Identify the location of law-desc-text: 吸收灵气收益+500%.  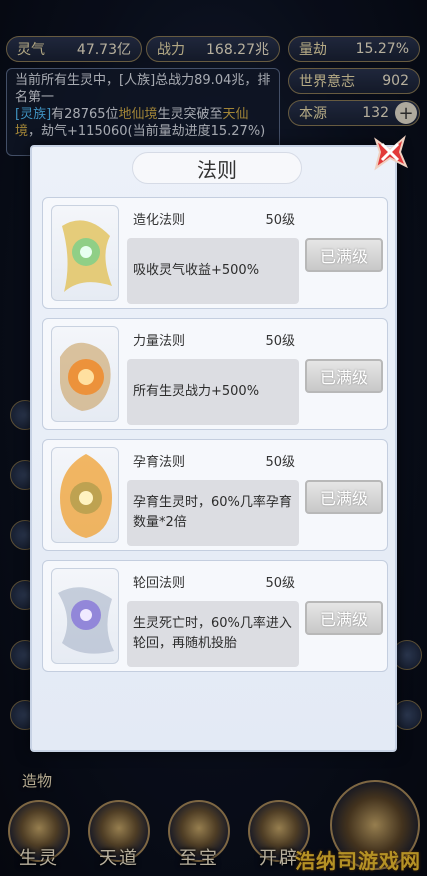
(196, 270).